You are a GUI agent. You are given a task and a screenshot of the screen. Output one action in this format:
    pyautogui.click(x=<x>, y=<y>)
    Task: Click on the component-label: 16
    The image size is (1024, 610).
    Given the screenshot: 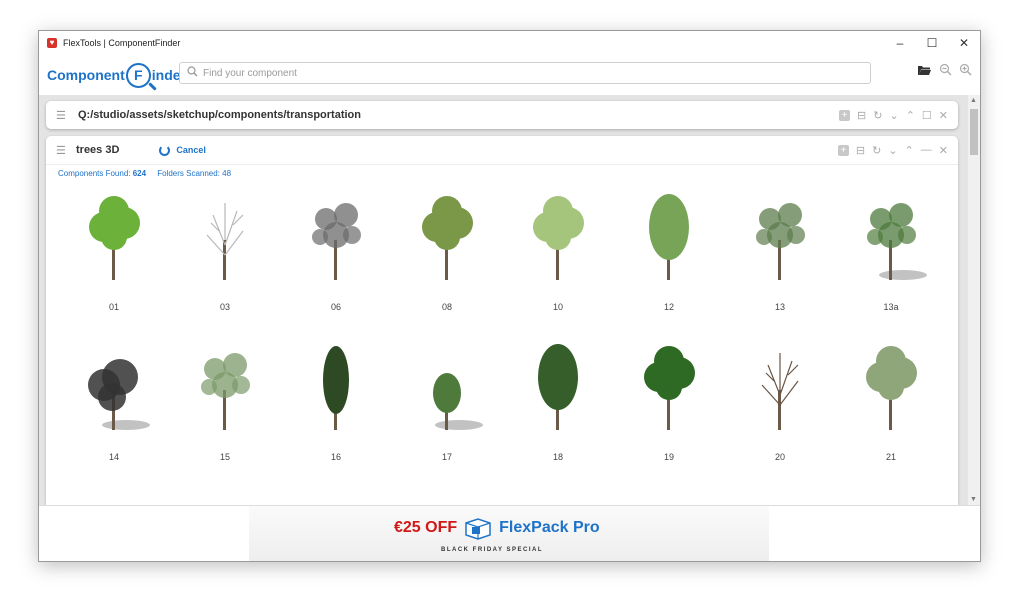 What is the action you would take?
    pyautogui.click(x=335, y=457)
    